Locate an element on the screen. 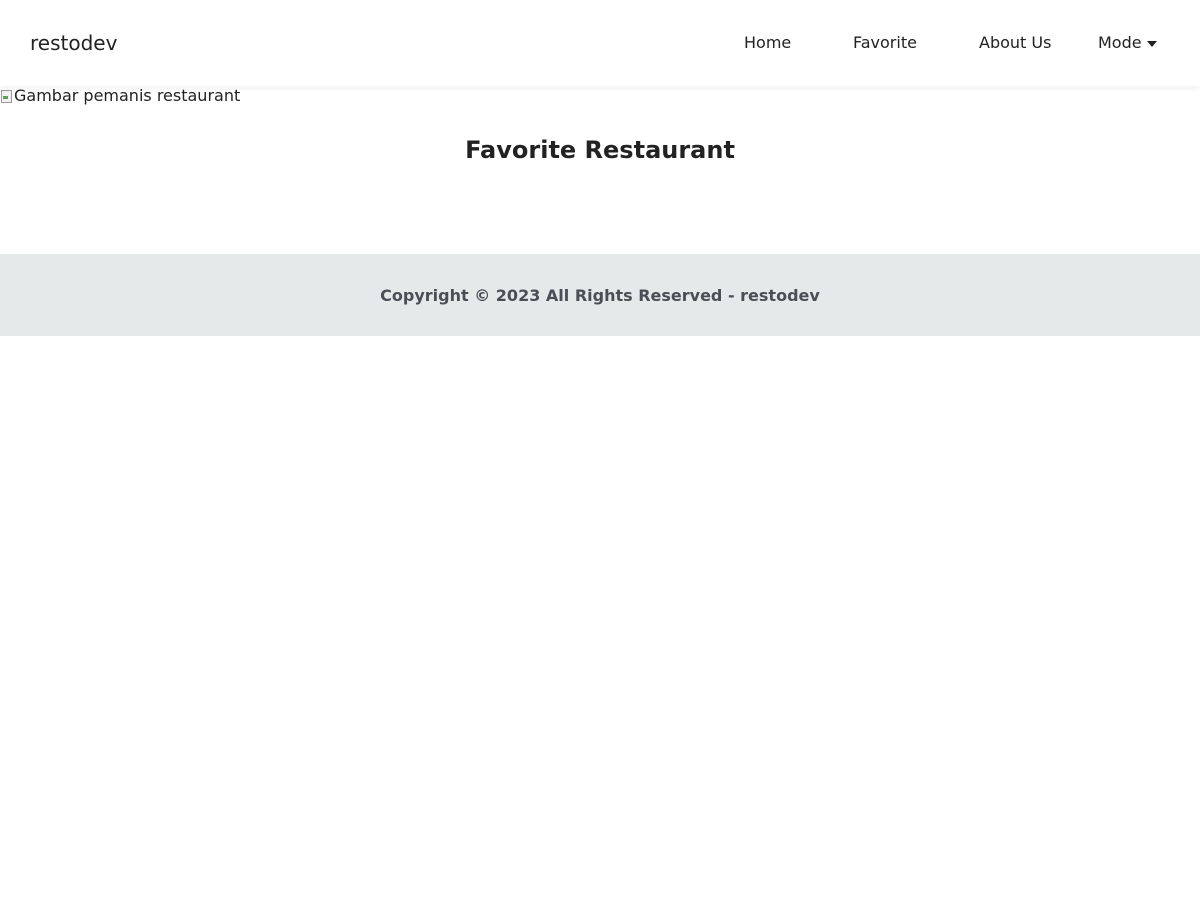 Image resolution: width=1200 pixels, height=900 pixels. broken-image-icon is located at coordinates (6, 96).